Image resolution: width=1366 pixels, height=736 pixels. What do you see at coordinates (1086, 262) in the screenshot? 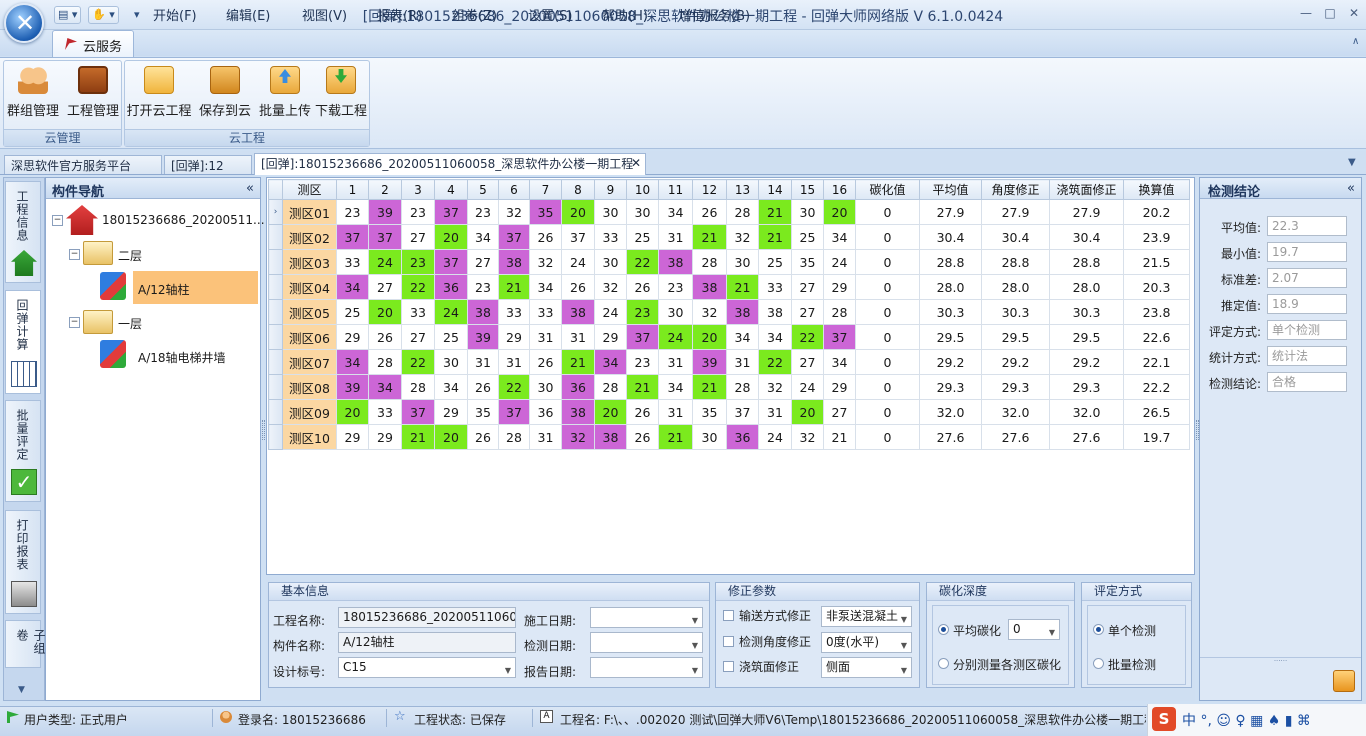
I see `grid-cell-pour: 28.8` at bounding box center [1086, 262].